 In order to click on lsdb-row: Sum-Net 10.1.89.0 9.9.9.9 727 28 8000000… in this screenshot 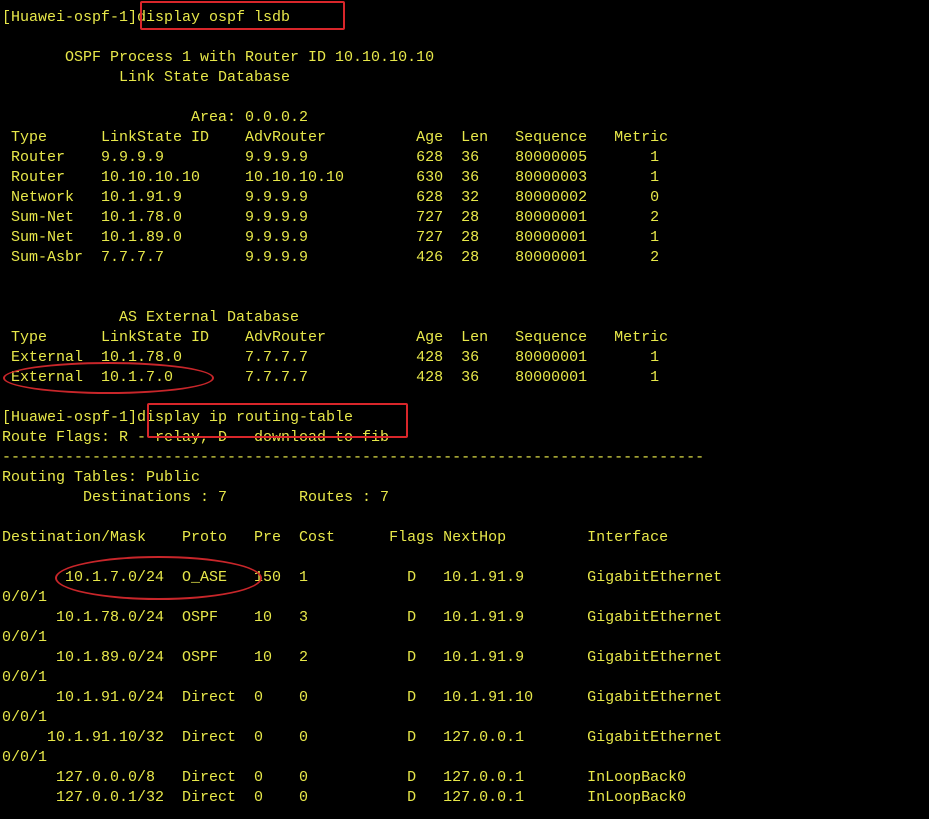, I will do `click(331, 237)`.